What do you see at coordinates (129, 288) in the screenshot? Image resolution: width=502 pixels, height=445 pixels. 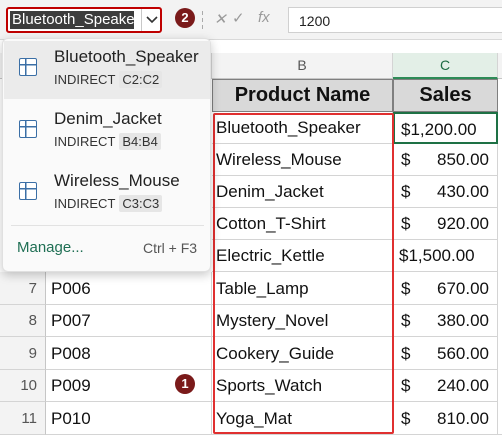 I see `product-id-cell: P006` at bounding box center [129, 288].